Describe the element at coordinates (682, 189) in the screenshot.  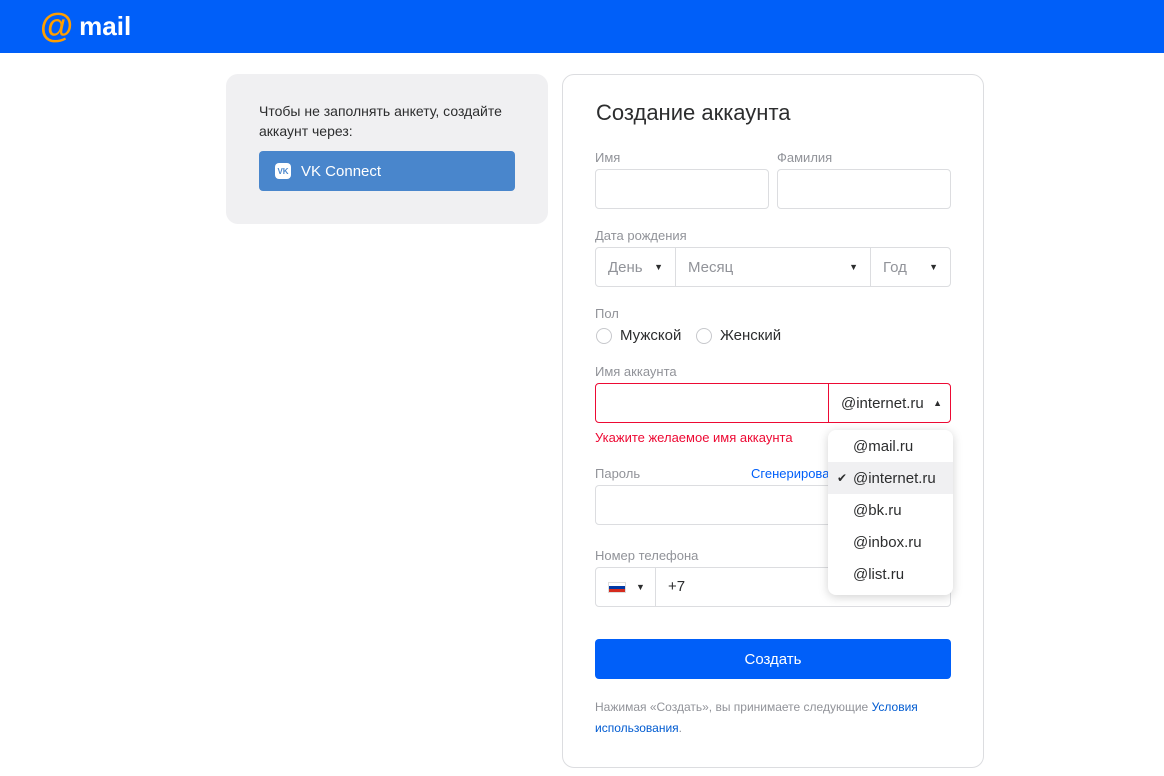
I see `first-name-input` at that location.